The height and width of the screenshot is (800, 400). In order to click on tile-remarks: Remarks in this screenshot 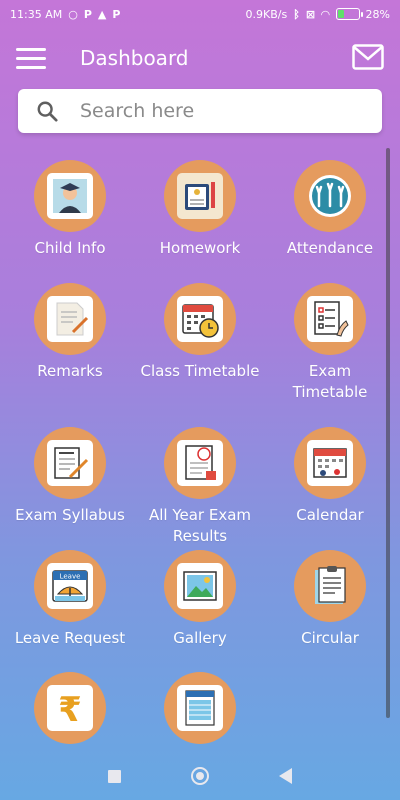, I will do `click(70, 332)`.